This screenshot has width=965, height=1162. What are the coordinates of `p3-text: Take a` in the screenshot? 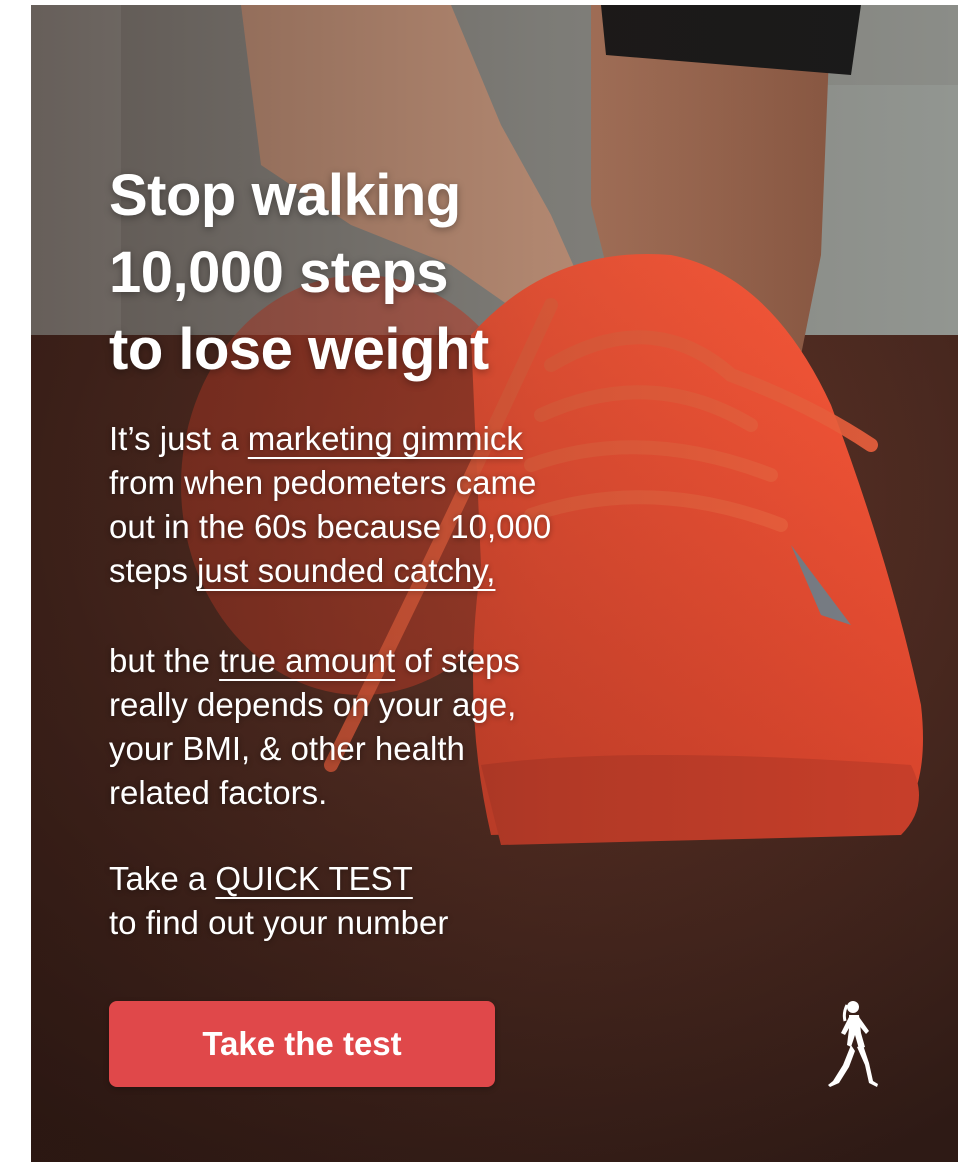 It's located at (162, 878).